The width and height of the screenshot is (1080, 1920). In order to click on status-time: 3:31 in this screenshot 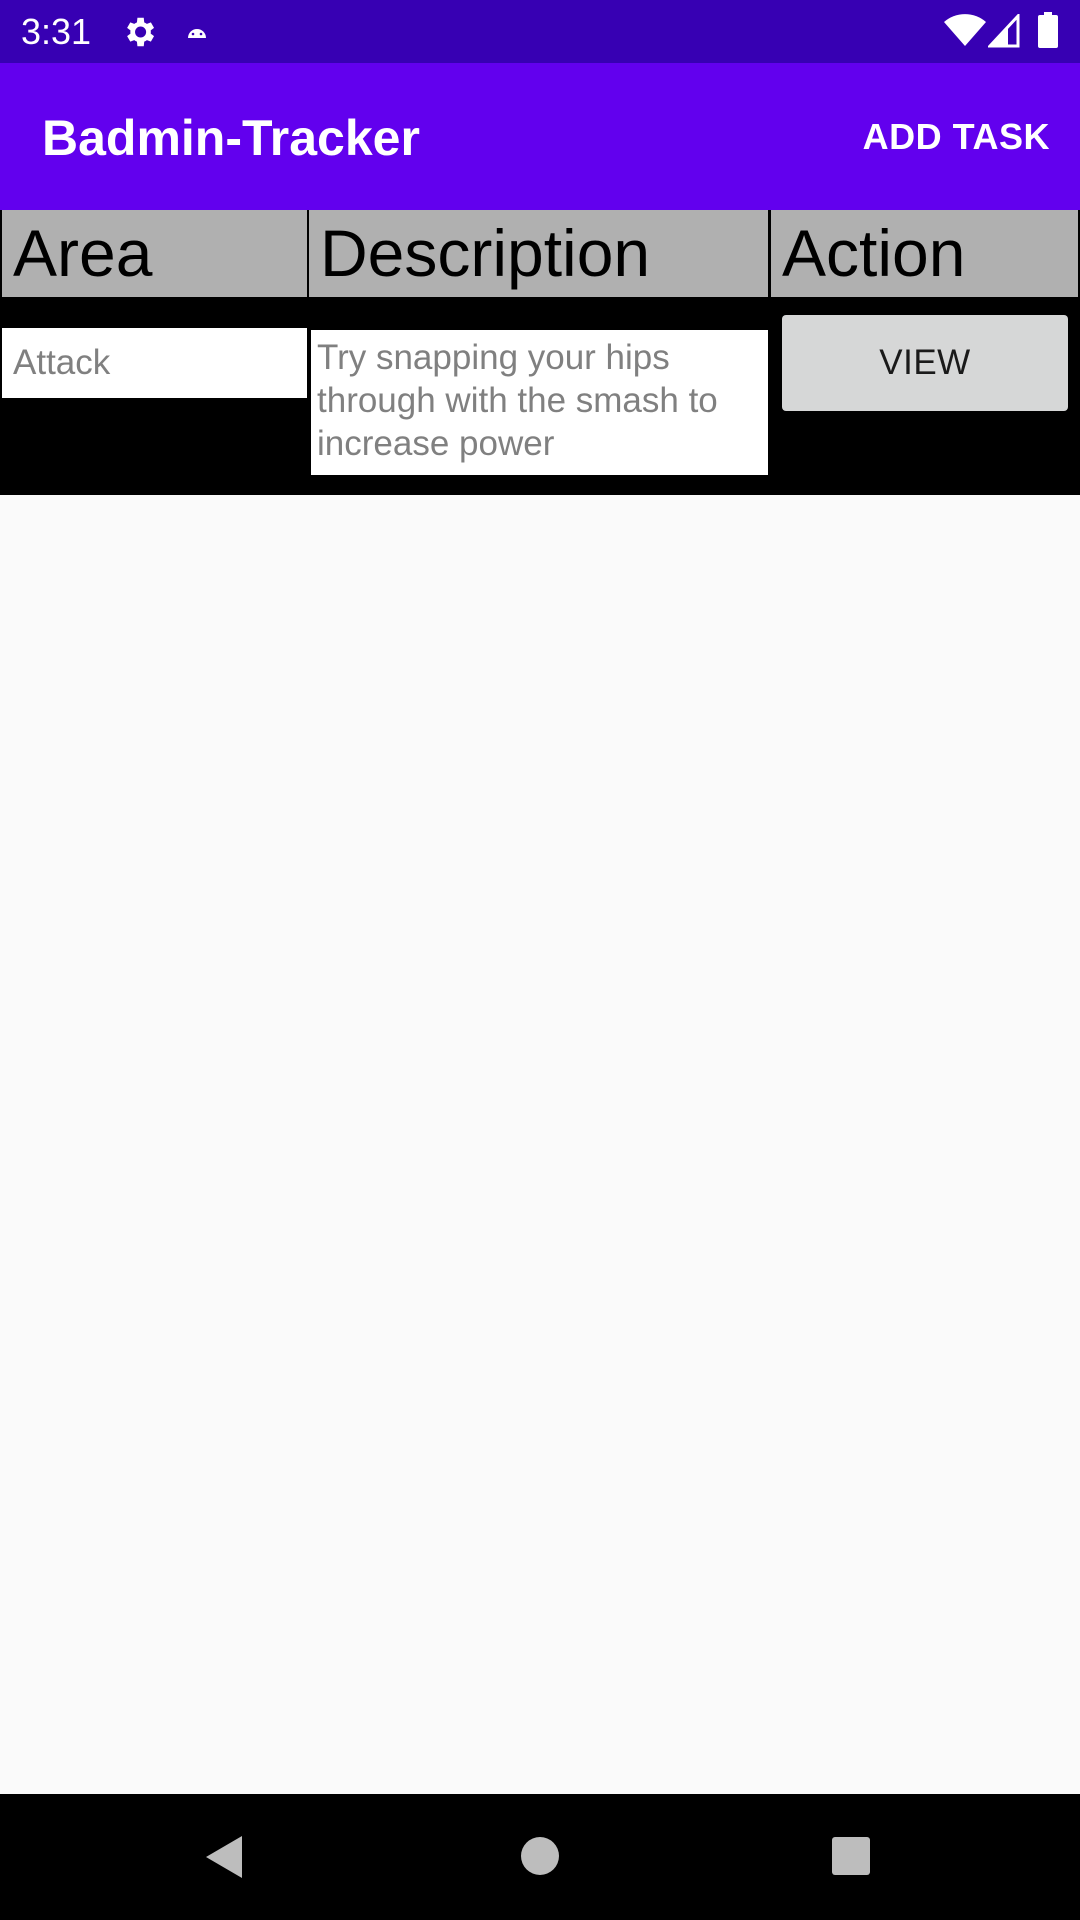, I will do `click(56, 31)`.